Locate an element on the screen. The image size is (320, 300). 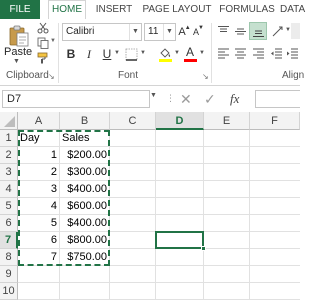
italic-button: I is located at coordinates (89, 54).